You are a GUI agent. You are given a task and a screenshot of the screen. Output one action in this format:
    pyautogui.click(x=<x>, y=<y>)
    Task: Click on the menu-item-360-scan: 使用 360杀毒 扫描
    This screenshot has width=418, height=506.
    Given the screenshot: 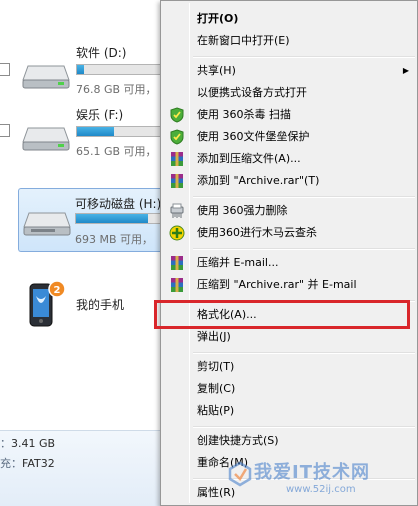 What is the action you would take?
    pyautogui.click(x=289, y=115)
    